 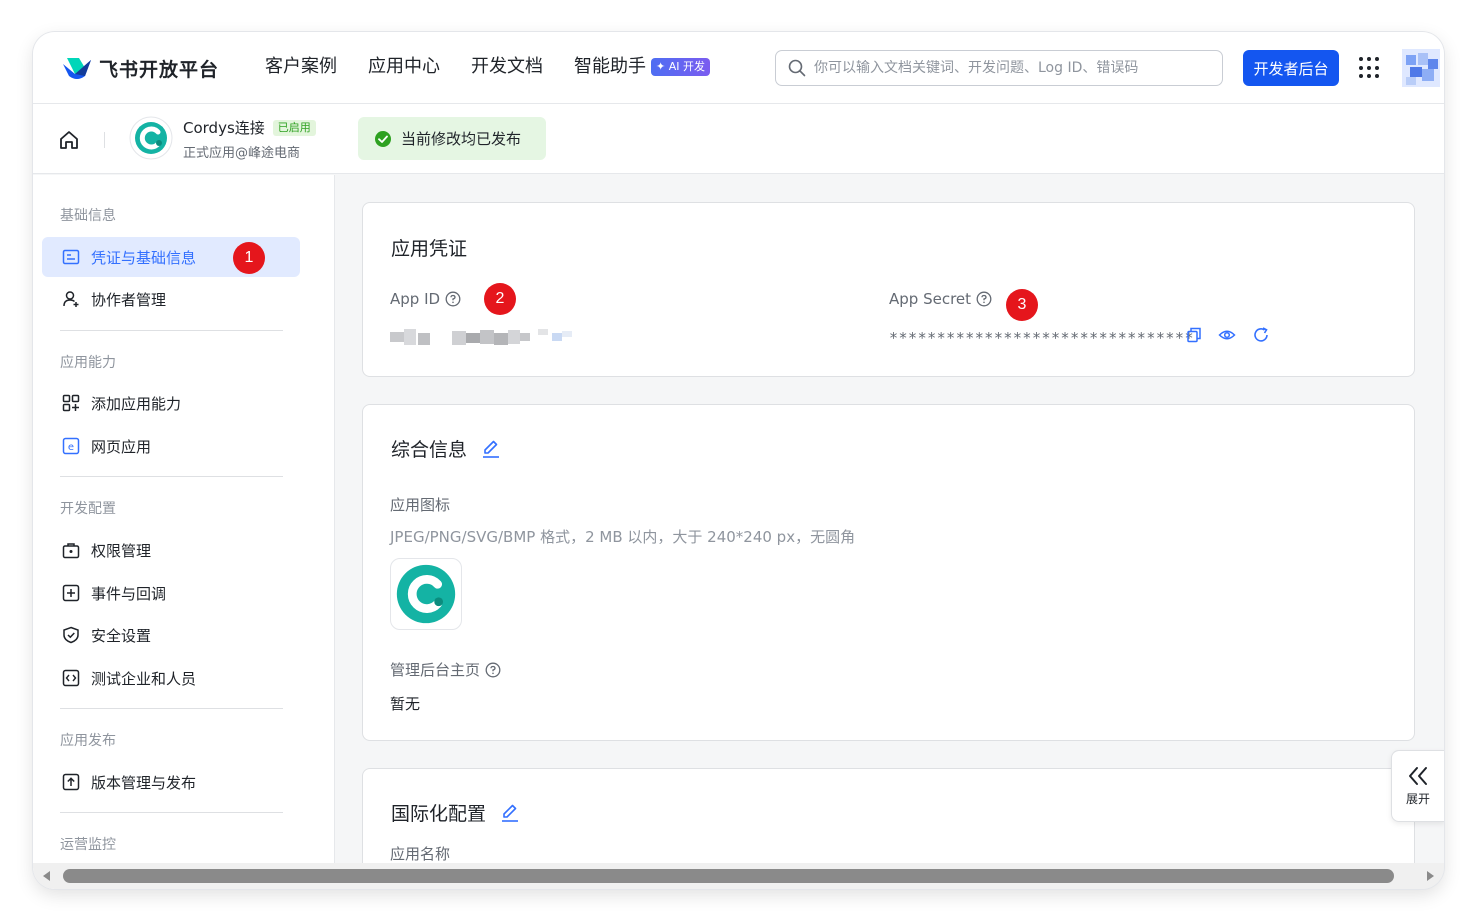 What do you see at coordinates (136, 403) in the screenshot?
I see `sidebar-item-label: 添加应用能力` at bounding box center [136, 403].